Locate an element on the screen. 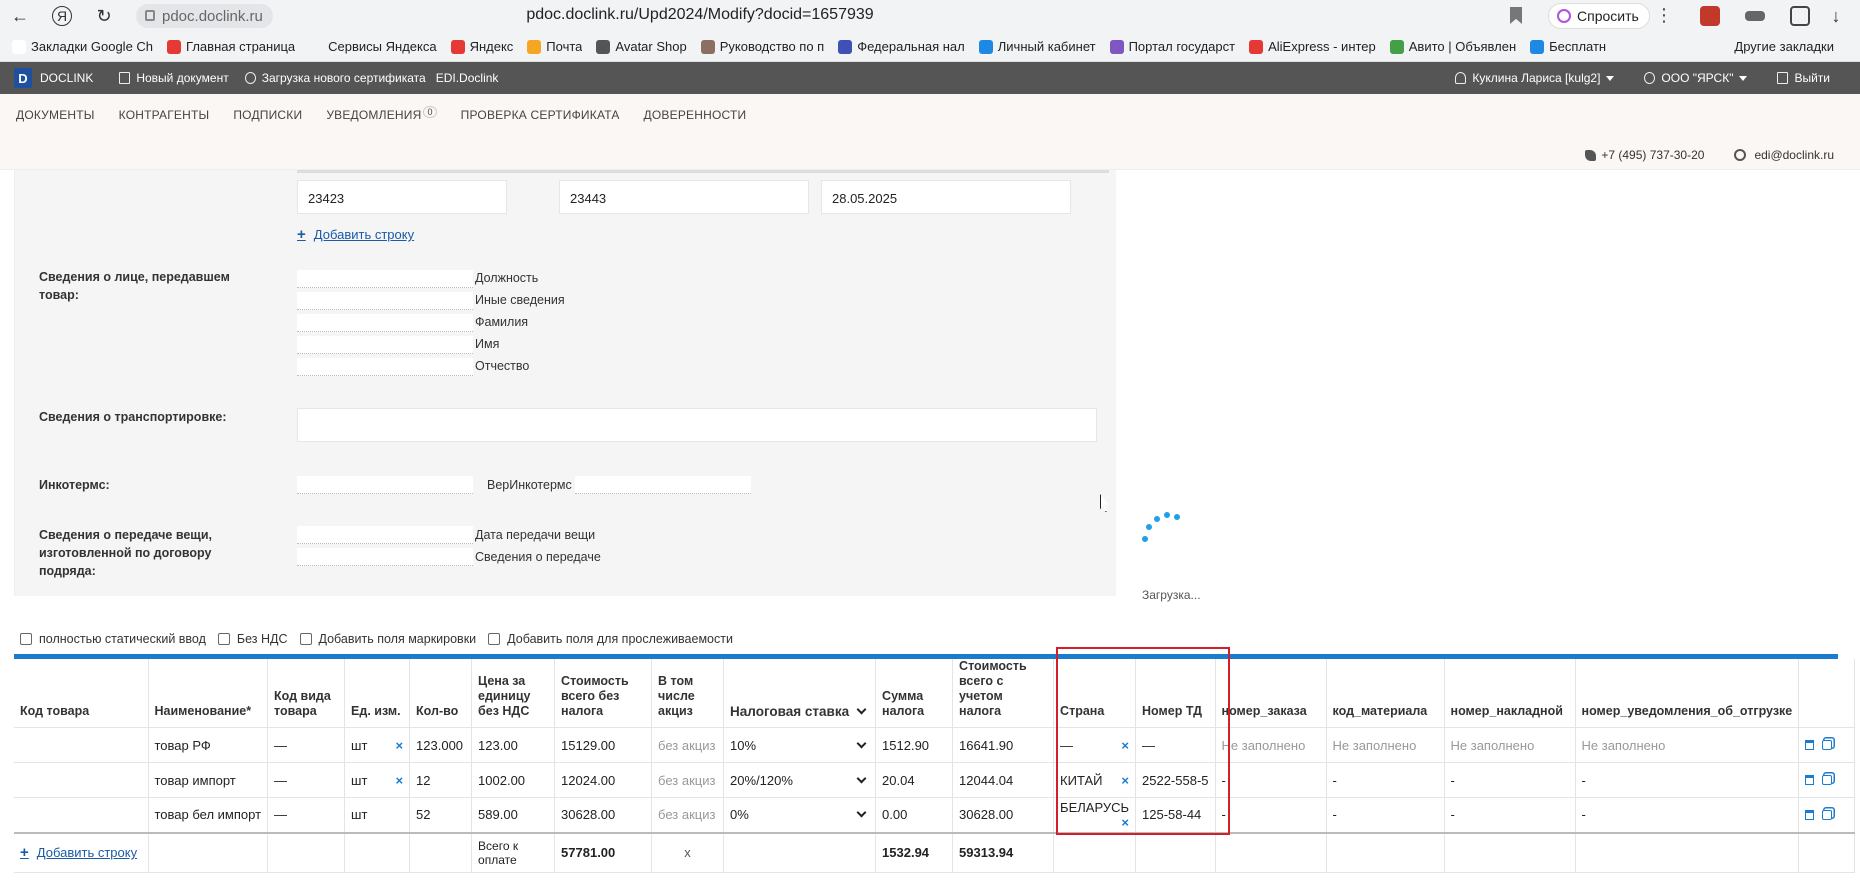 The height and width of the screenshot is (890, 1860). bookmark-item: AliExpress - интер is located at coordinates (1312, 46).